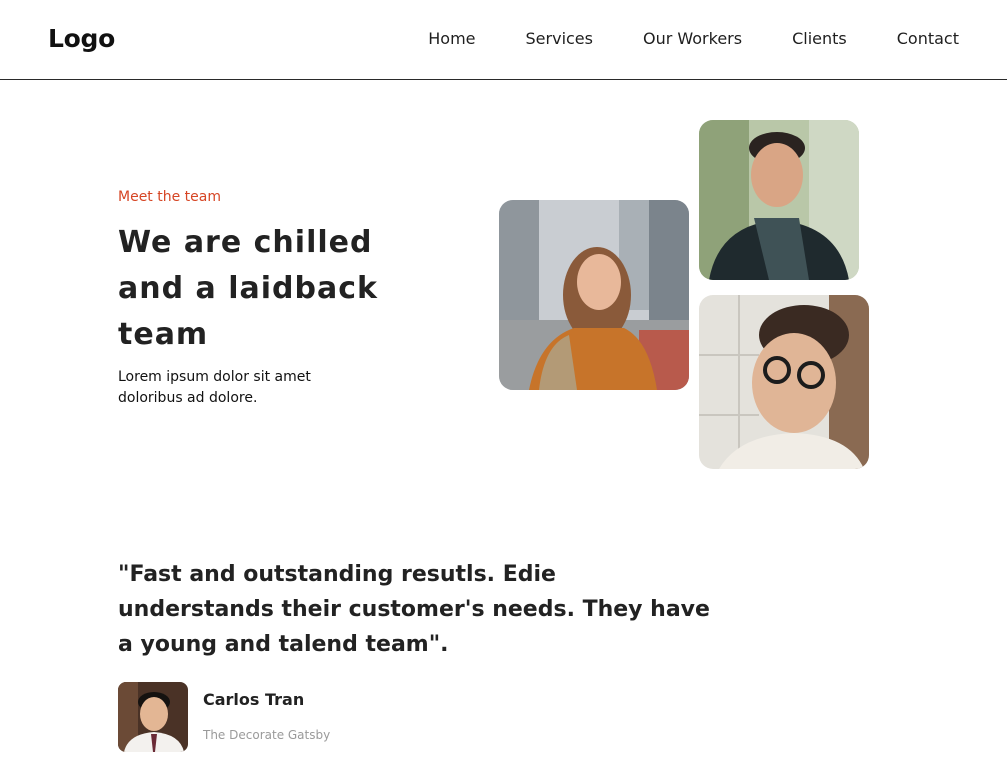  What do you see at coordinates (928, 38) in the screenshot?
I see `nav-contact-link: Contact` at bounding box center [928, 38].